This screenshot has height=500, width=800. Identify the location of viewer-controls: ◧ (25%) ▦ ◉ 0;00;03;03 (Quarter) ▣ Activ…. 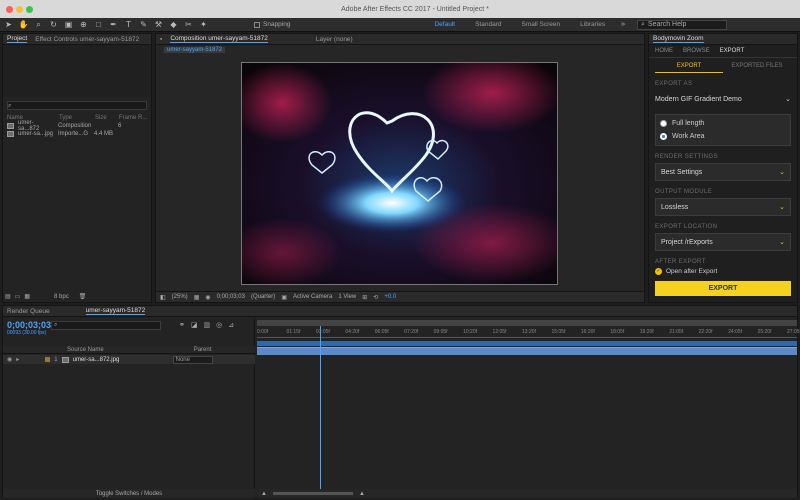
(400, 296).